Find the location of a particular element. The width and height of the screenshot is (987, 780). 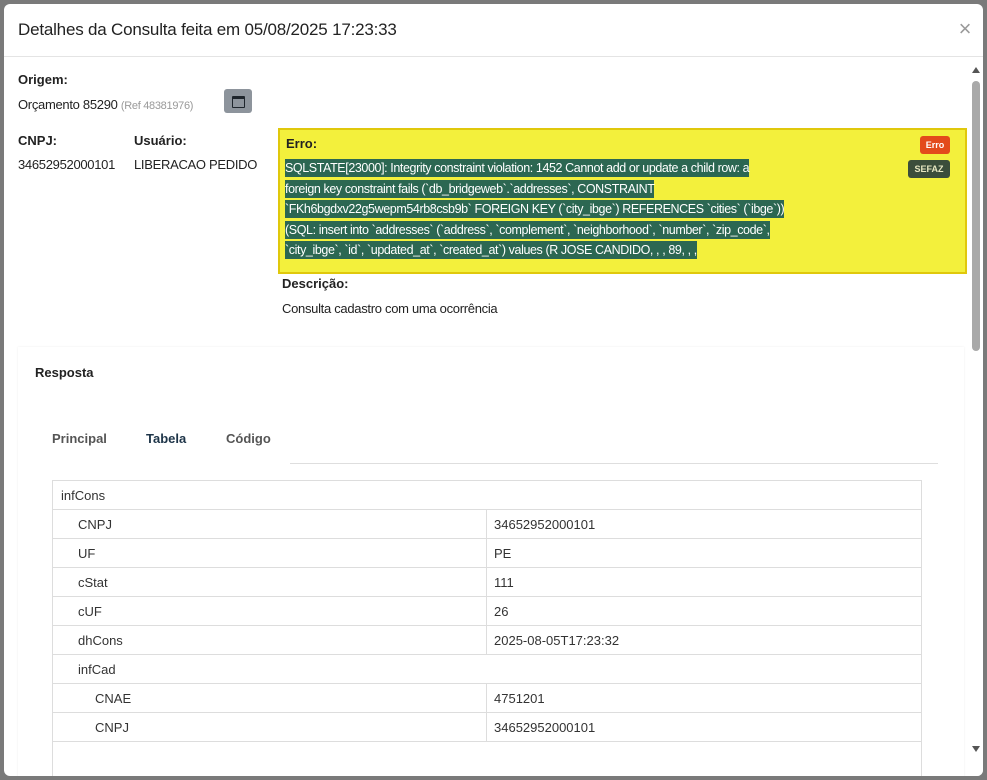

table-row: dhCons 2025-08-05T17:23:32 is located at coordinates (487, 640).